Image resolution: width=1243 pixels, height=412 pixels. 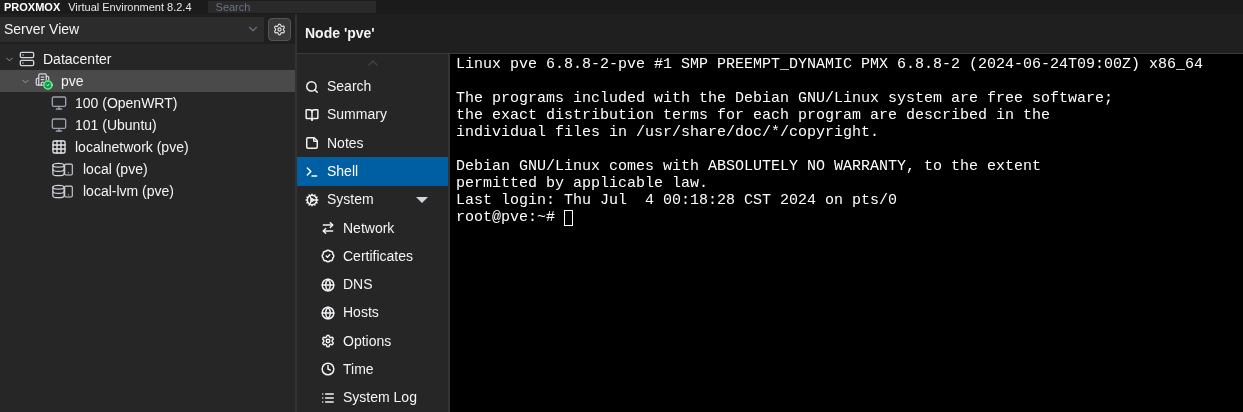 What do you see at coordinates (147, 147) in the screenshot?
I see `tree-item: localnetwork (pve)` at bounding box center [147, 147].